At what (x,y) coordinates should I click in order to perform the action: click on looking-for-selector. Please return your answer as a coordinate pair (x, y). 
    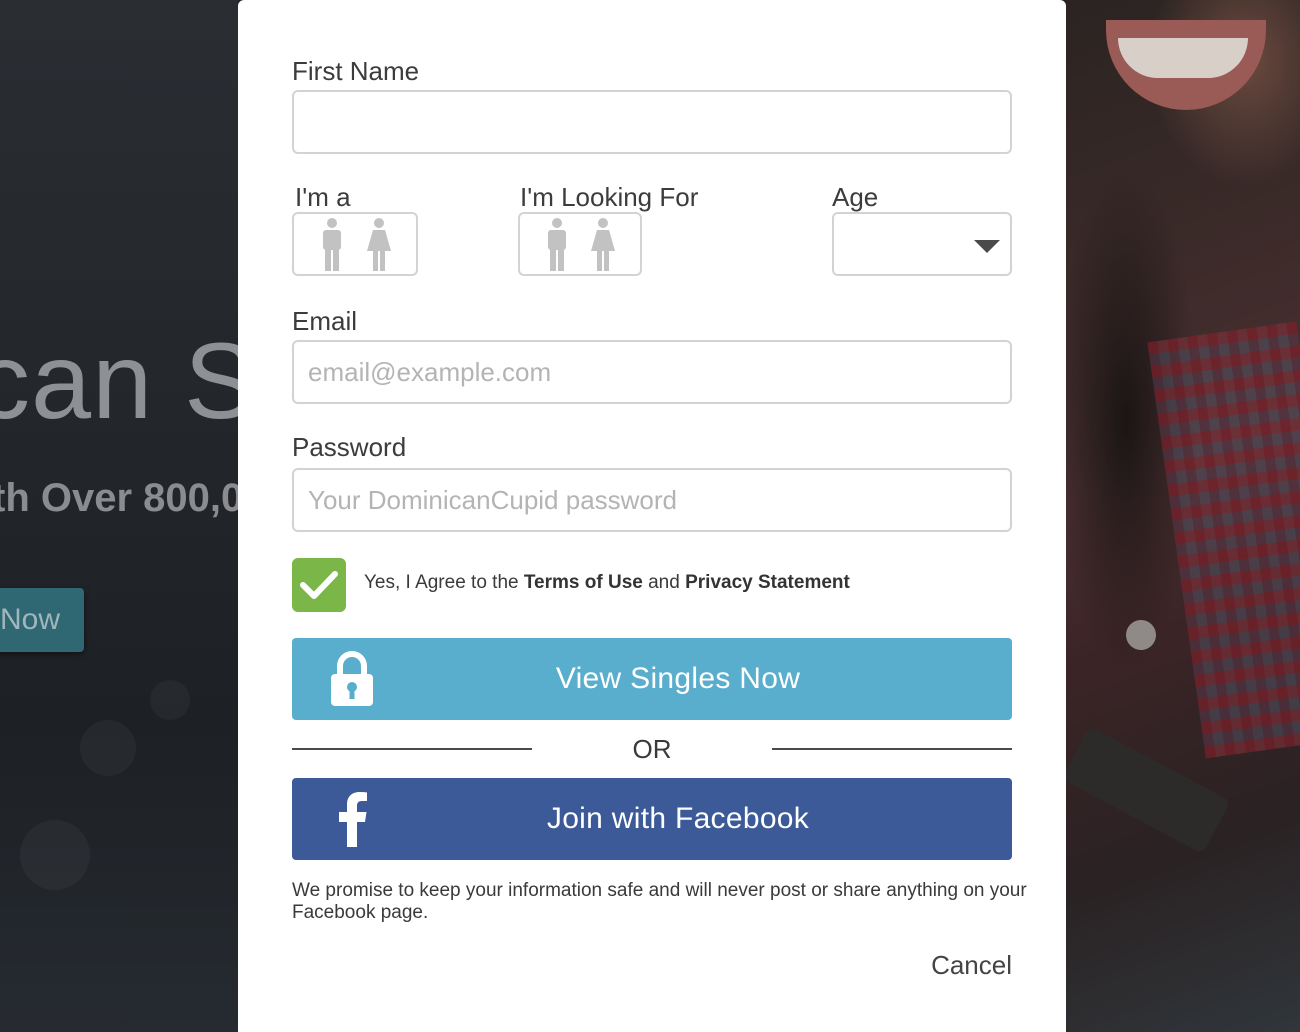
    Looking at the image, I should click on (580, 244).